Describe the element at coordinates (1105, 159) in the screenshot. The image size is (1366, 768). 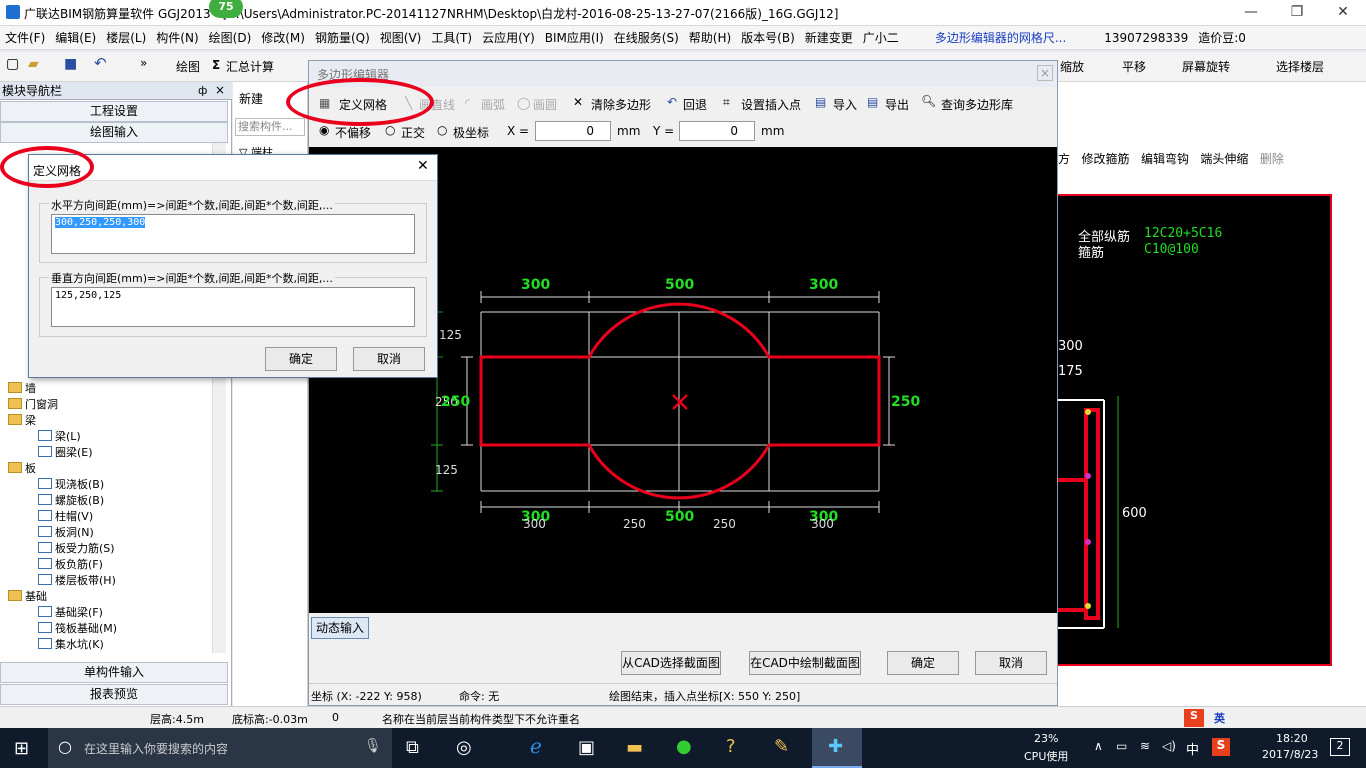
I see `modify-stirrup-button: 修改箍筋` at that location.